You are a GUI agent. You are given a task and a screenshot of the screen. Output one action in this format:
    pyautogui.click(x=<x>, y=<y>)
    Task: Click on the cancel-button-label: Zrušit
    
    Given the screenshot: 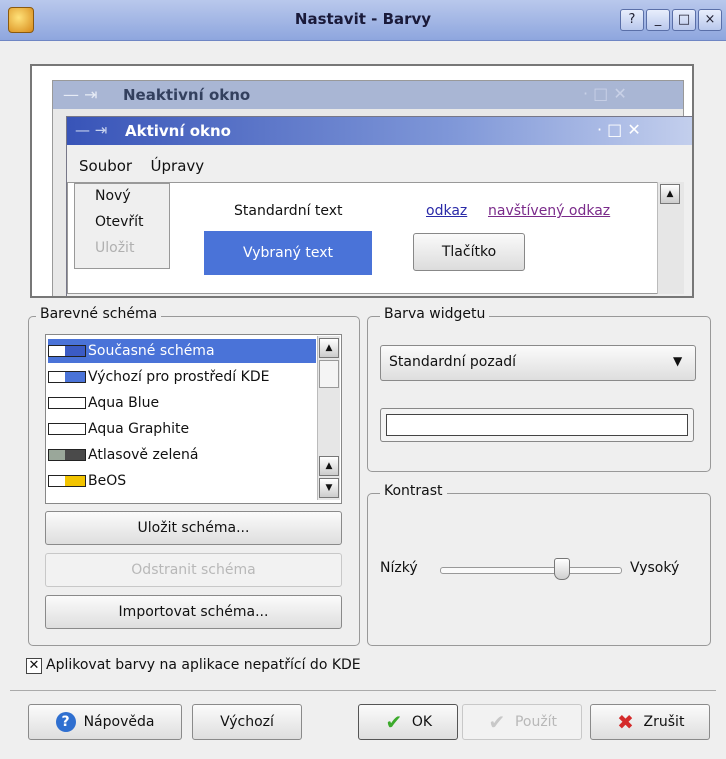 What is the action you would take?
    pyautogui.click(x=664, y=722)
    